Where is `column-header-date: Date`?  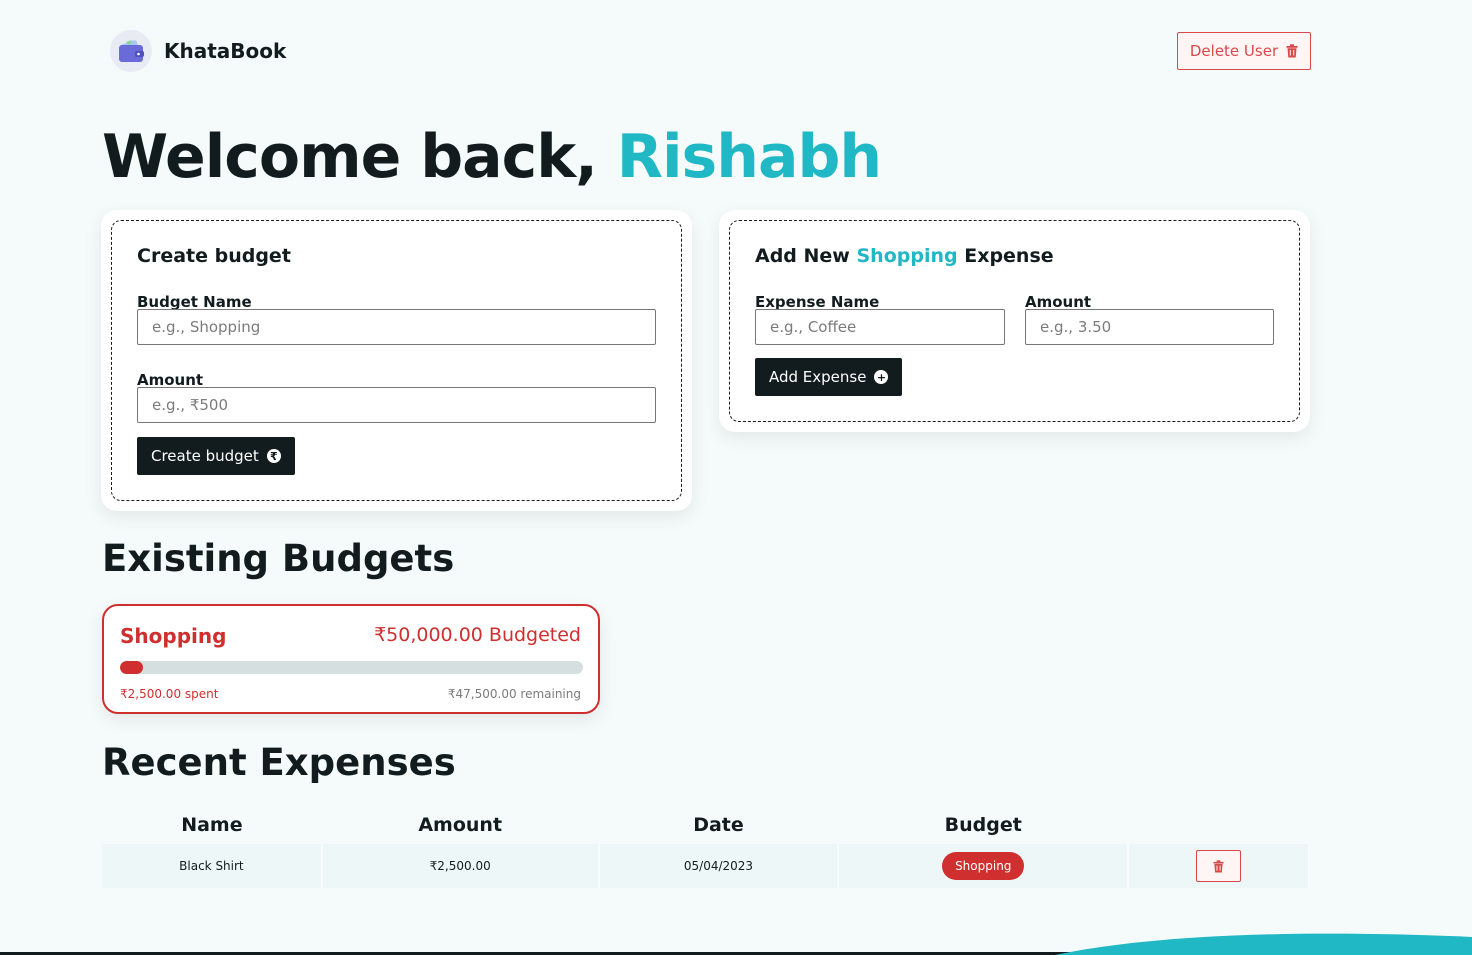 column-header-date: Date is located at coordinates (718, 825).